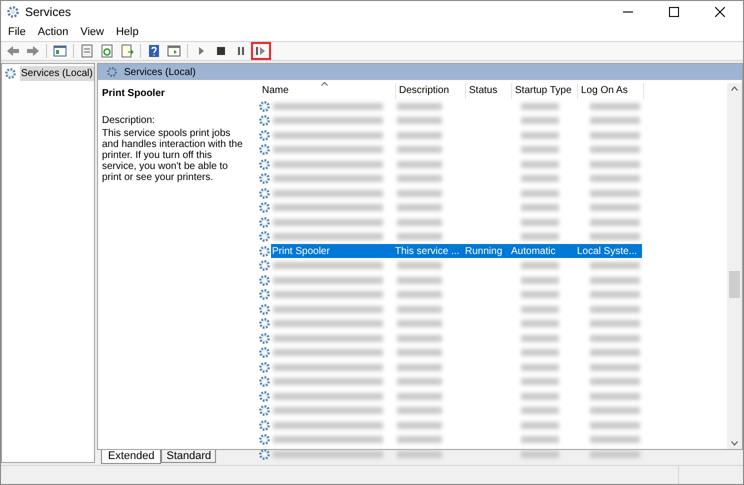 Image resolution: width=744 pixels, height=485 pixels. Describe the element at coordinates (720, 12) in the screenshot. I see `close-icon` at that location.